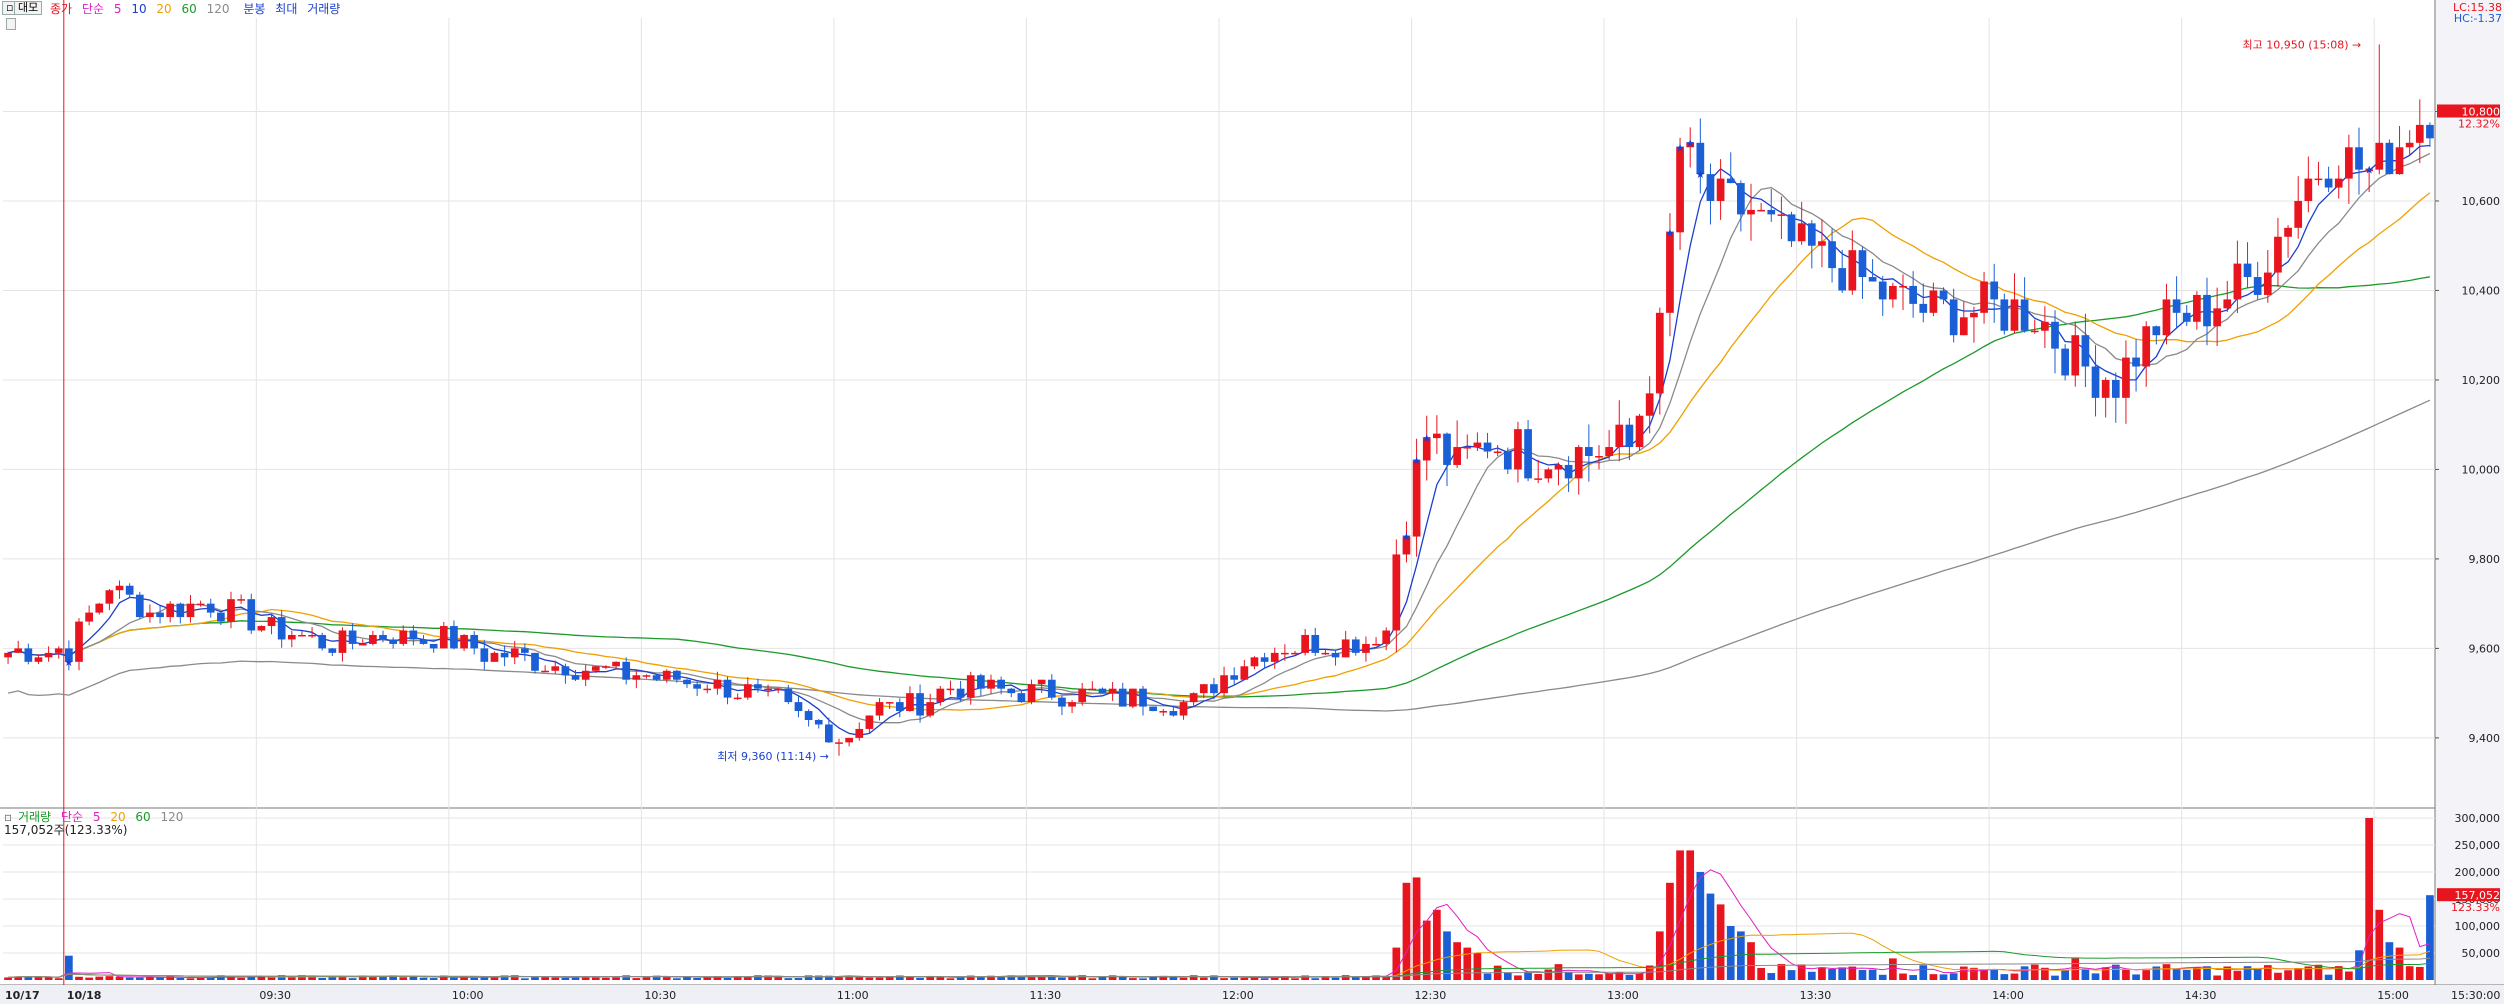 The height and width of the screenshot is (1004, 2504). I want to click on volume-legend-icon: ▫, so click(8, 817).